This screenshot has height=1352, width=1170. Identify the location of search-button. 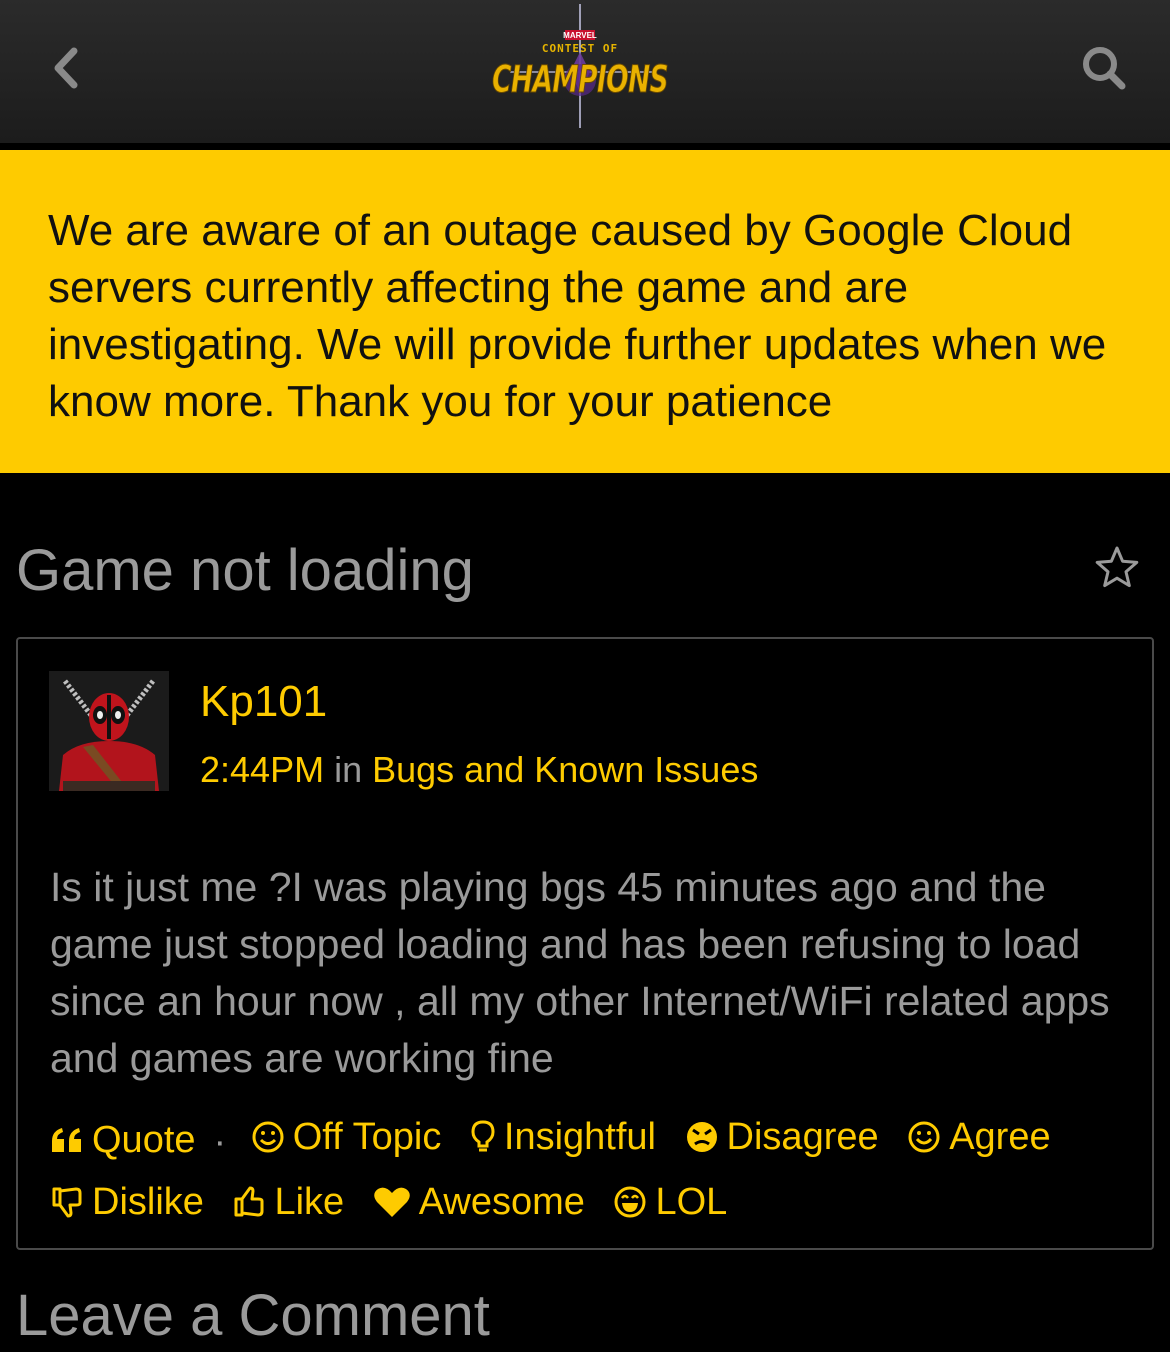
(1104, 68).